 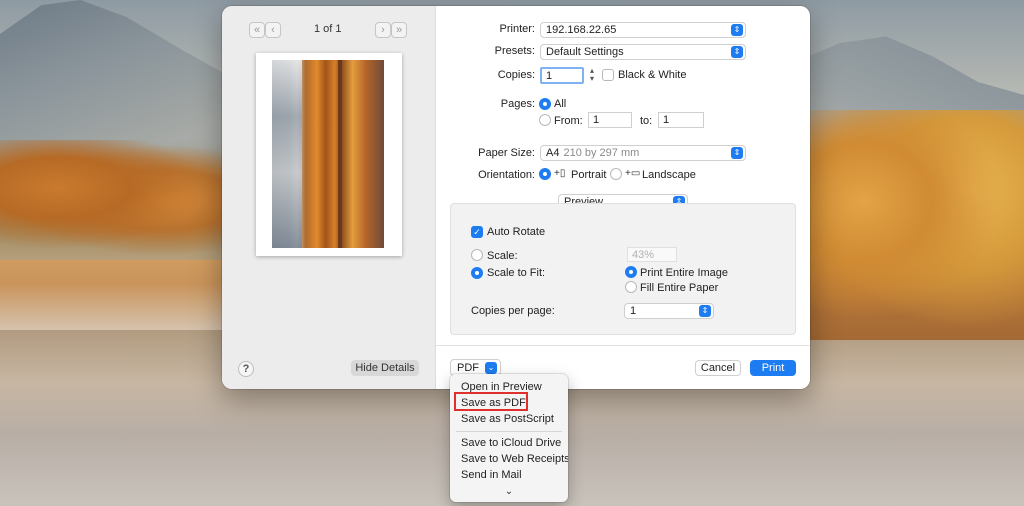 What do you see at coordinates (517, 29) in the screenshot?
I see `printer-label: Printer:` at bounding box center [517, 29].